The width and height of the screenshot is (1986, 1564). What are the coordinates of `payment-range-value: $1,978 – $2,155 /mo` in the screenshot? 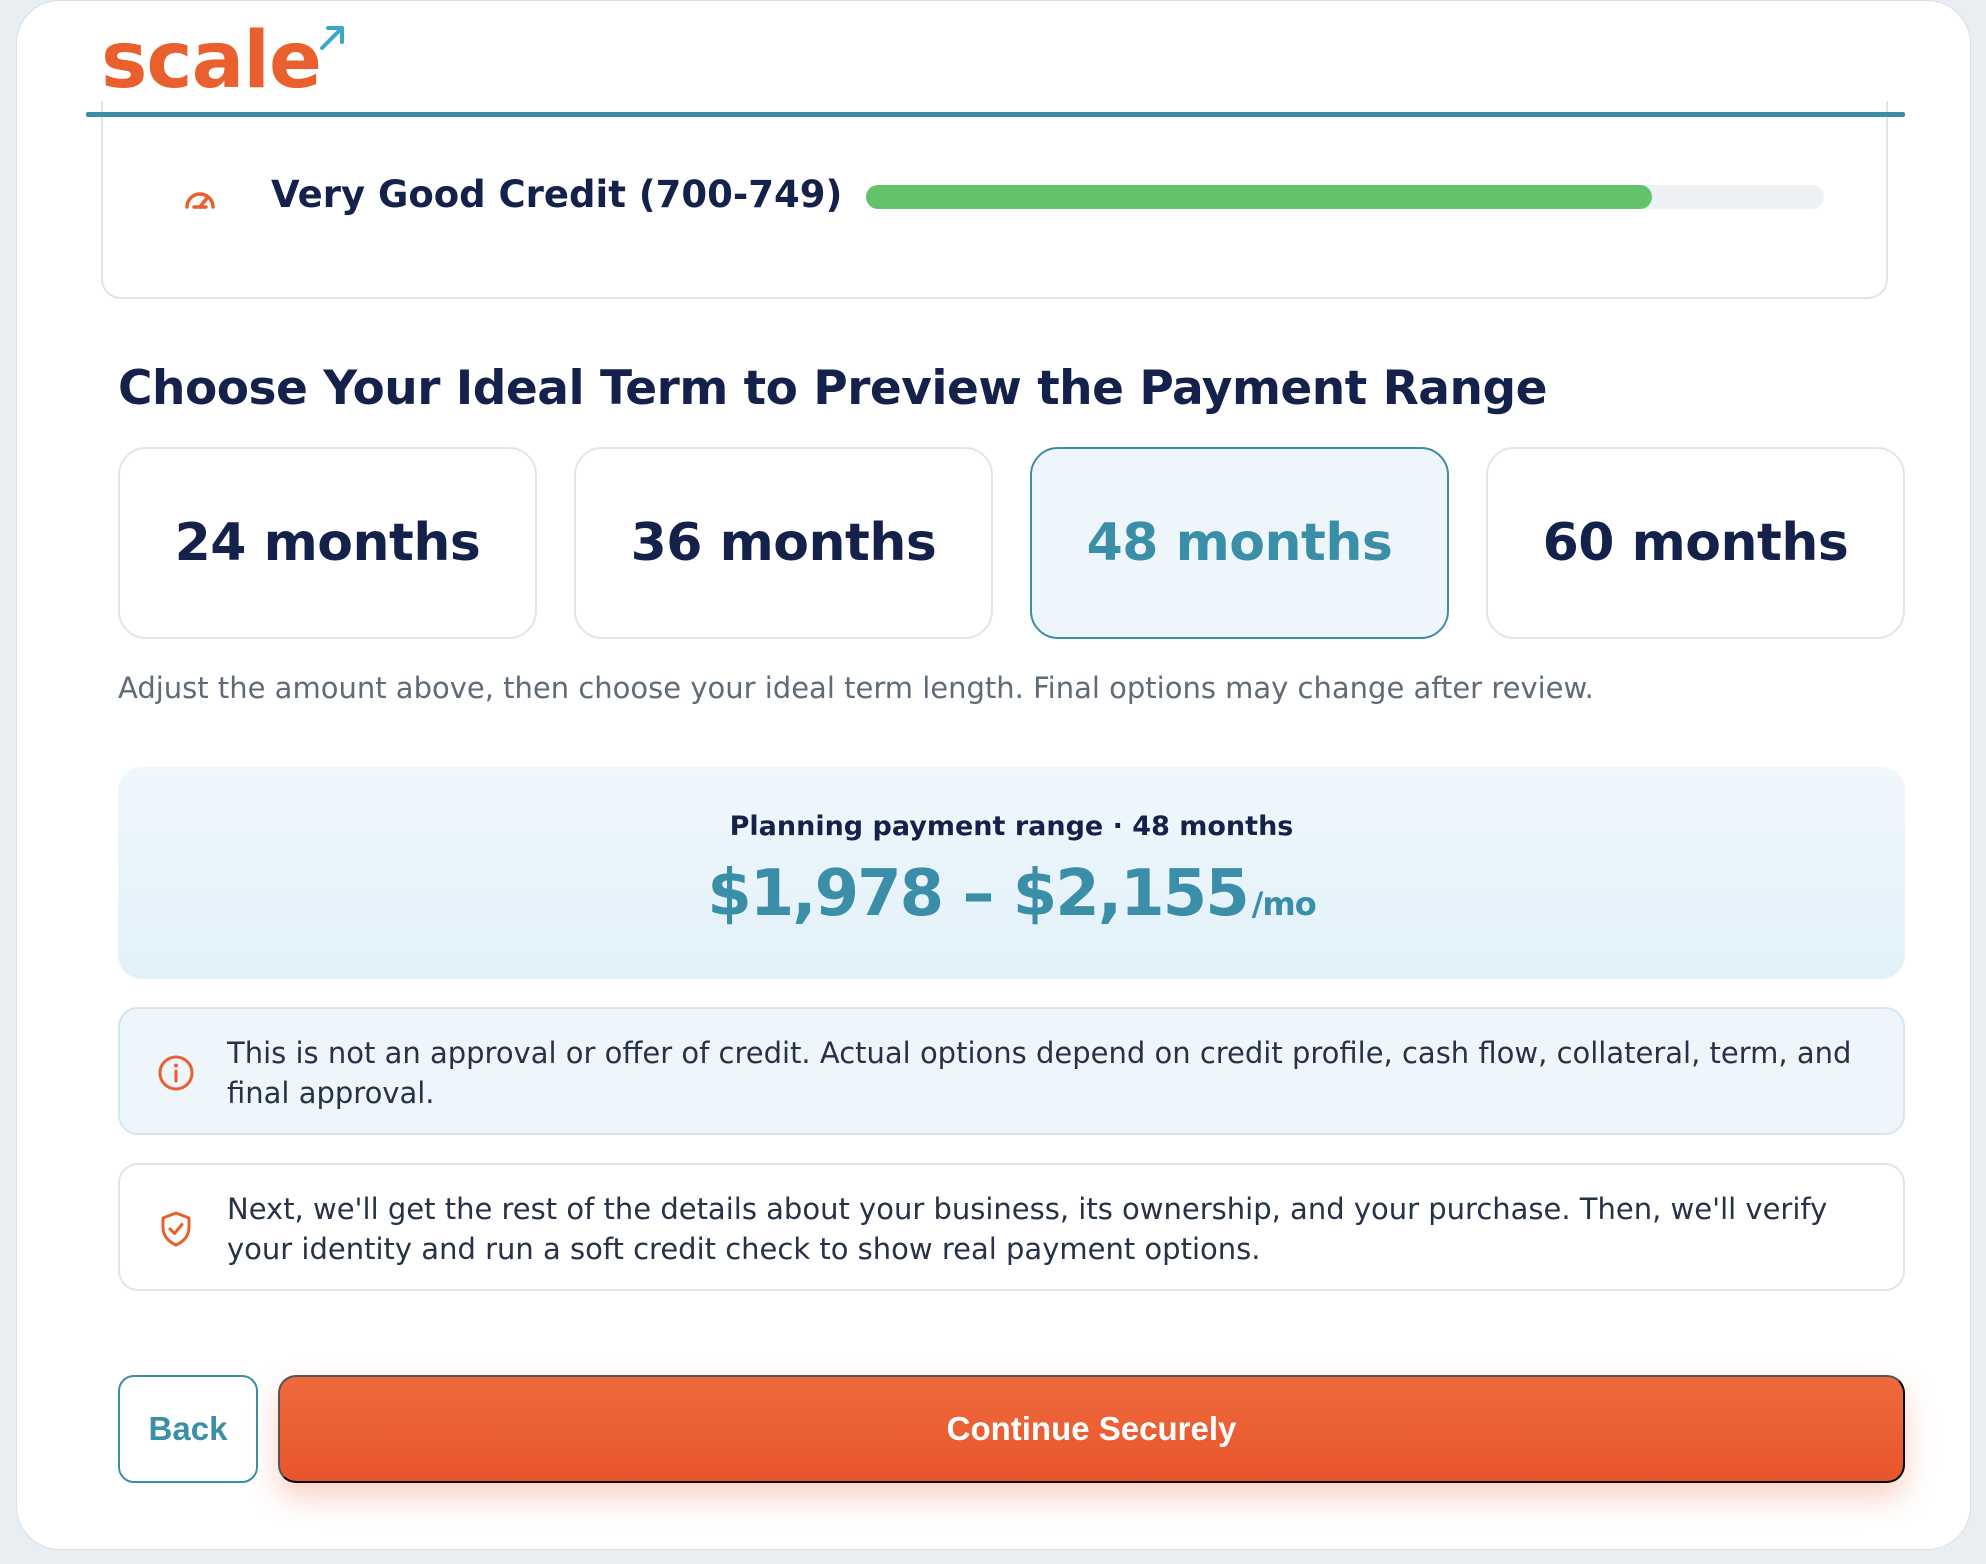 It's located at (1011, 894).